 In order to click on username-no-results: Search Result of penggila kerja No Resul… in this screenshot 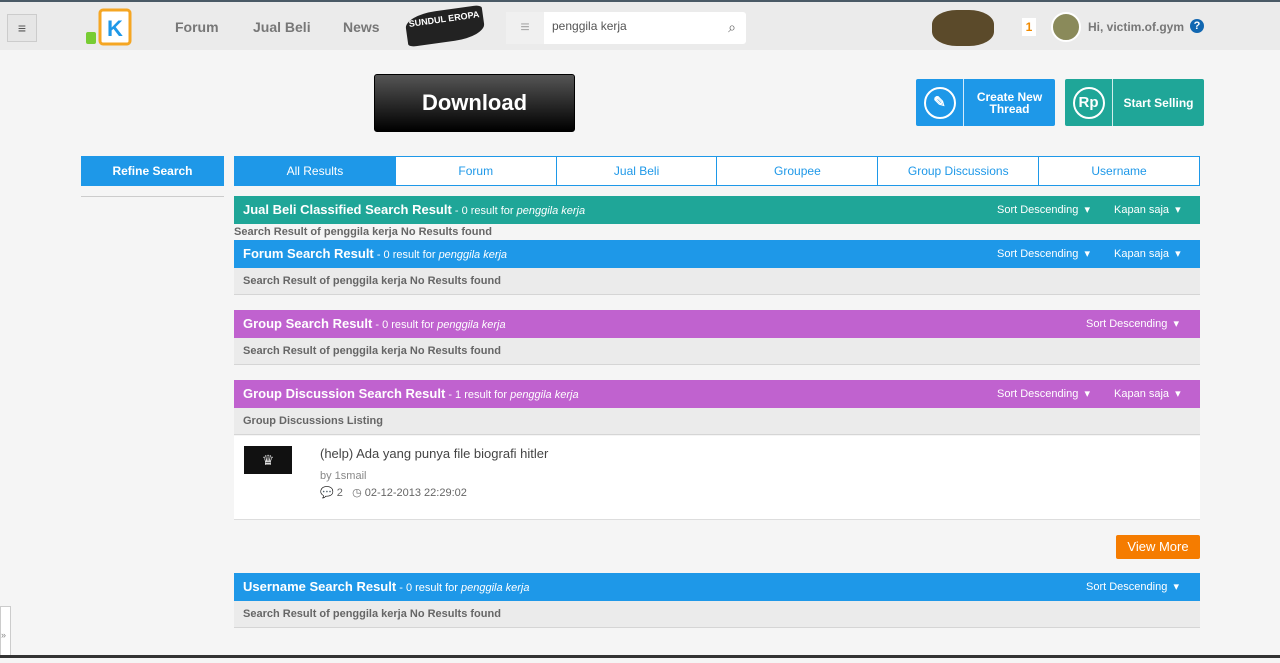, I will do `click(717, 614)`.